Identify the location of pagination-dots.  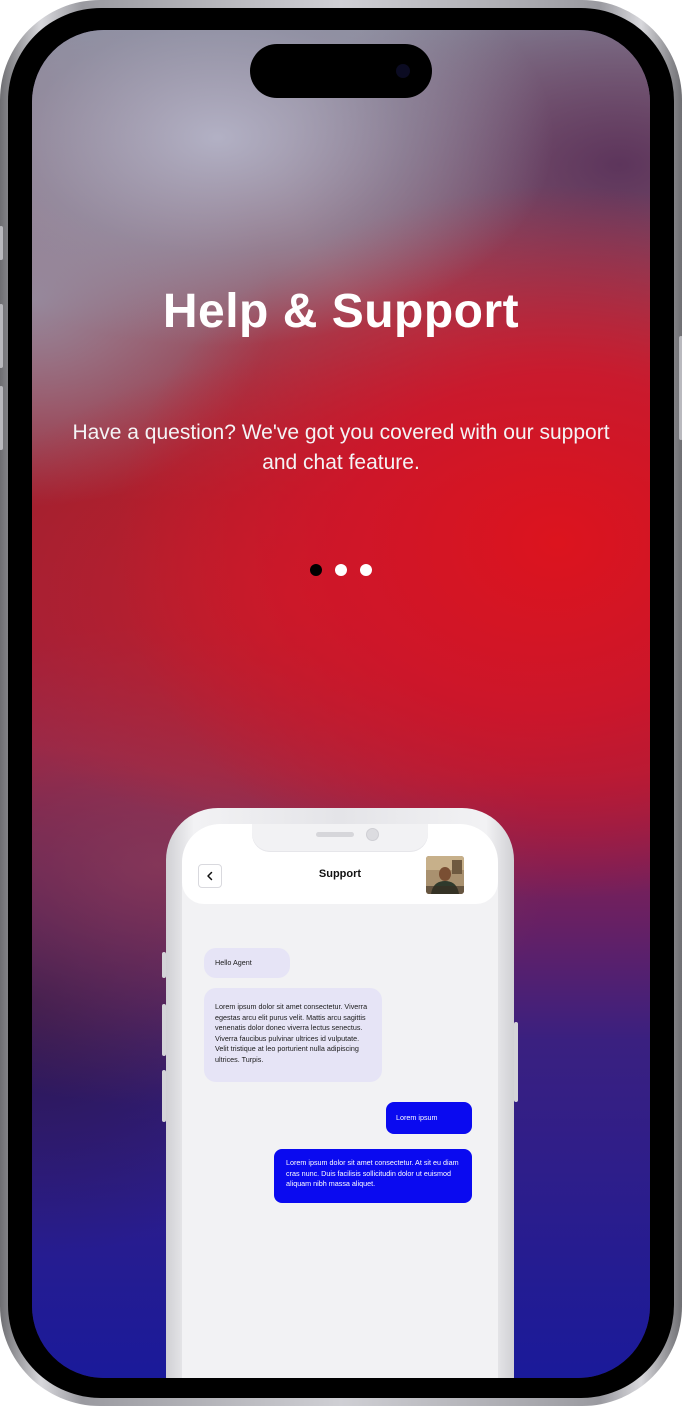
(341, 570).